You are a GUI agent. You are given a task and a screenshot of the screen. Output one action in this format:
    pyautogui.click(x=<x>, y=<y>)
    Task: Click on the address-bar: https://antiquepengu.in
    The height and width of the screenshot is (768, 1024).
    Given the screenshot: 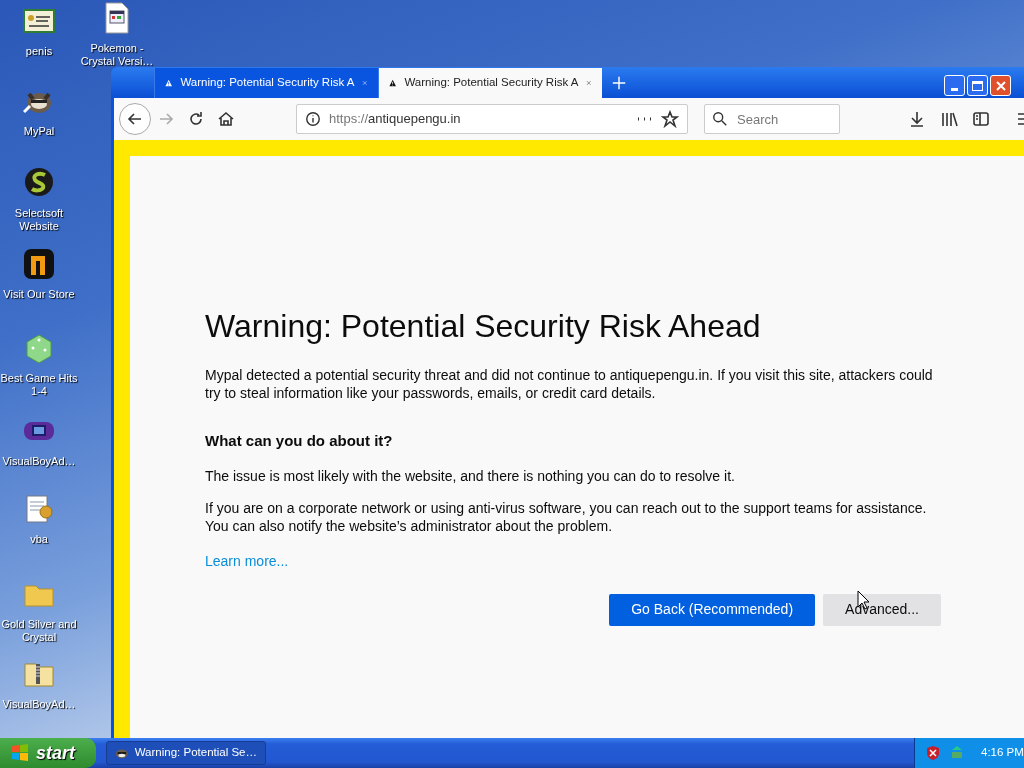 What is the action you would take?
    pyautogui.click(x=492, y=119)
    